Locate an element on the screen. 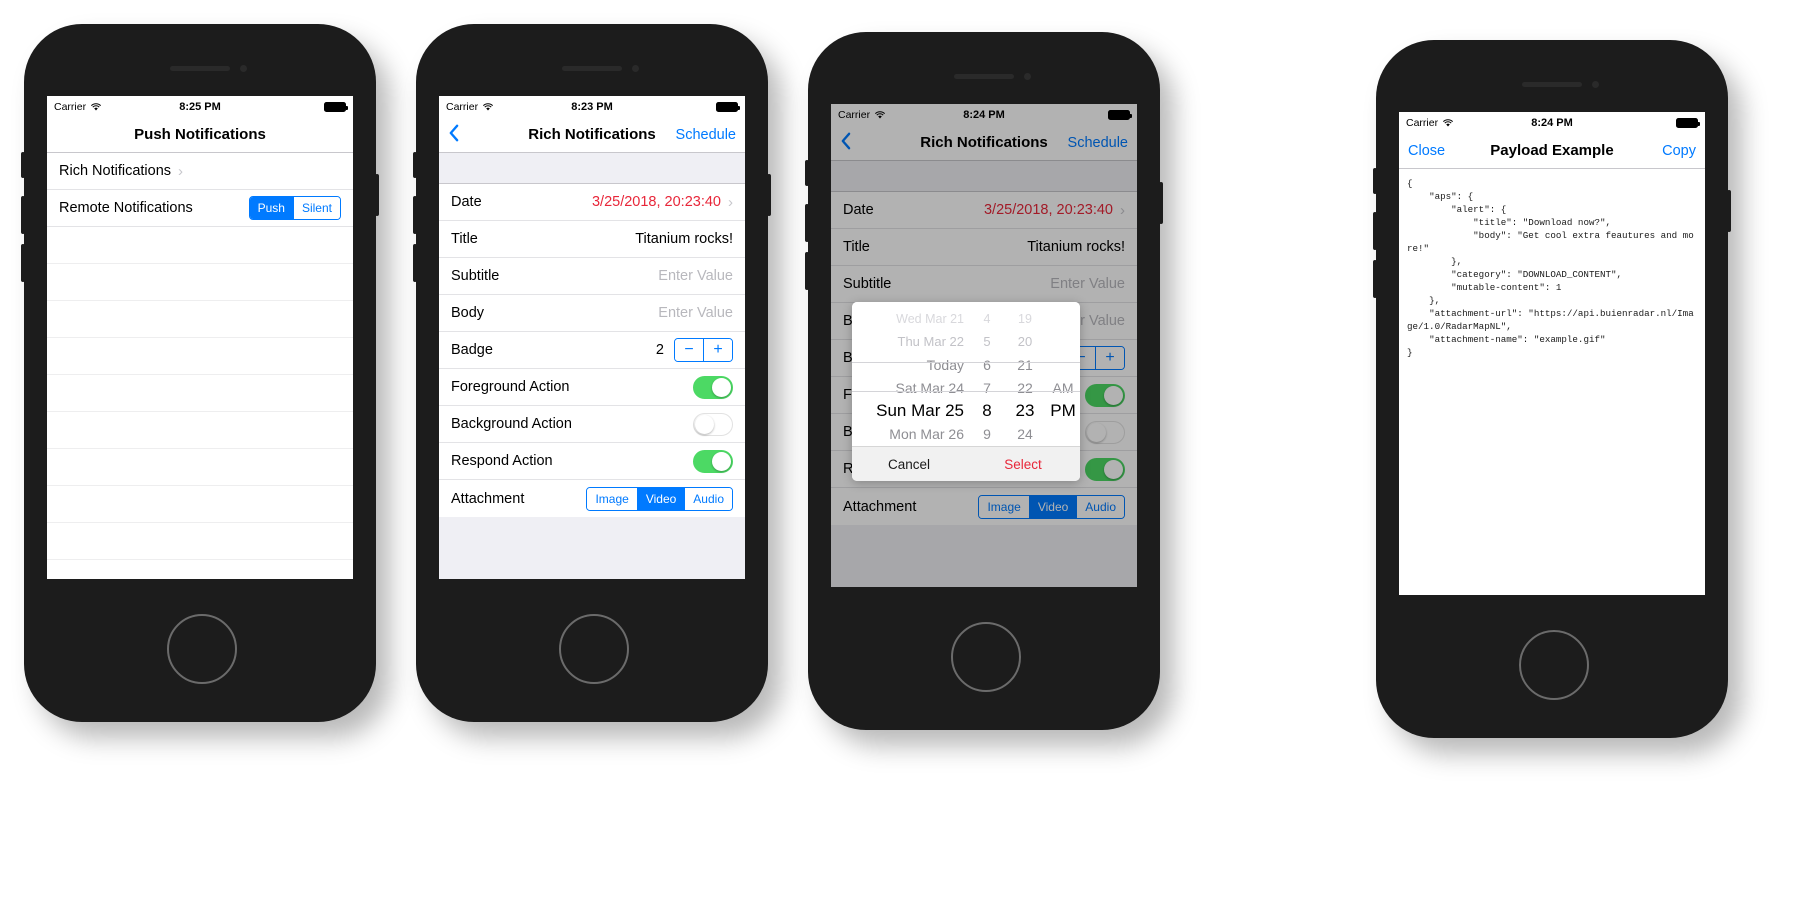 The width and height of the screenshot is (1800, 920). picker-option: Today is located at coordinates (945, 364).